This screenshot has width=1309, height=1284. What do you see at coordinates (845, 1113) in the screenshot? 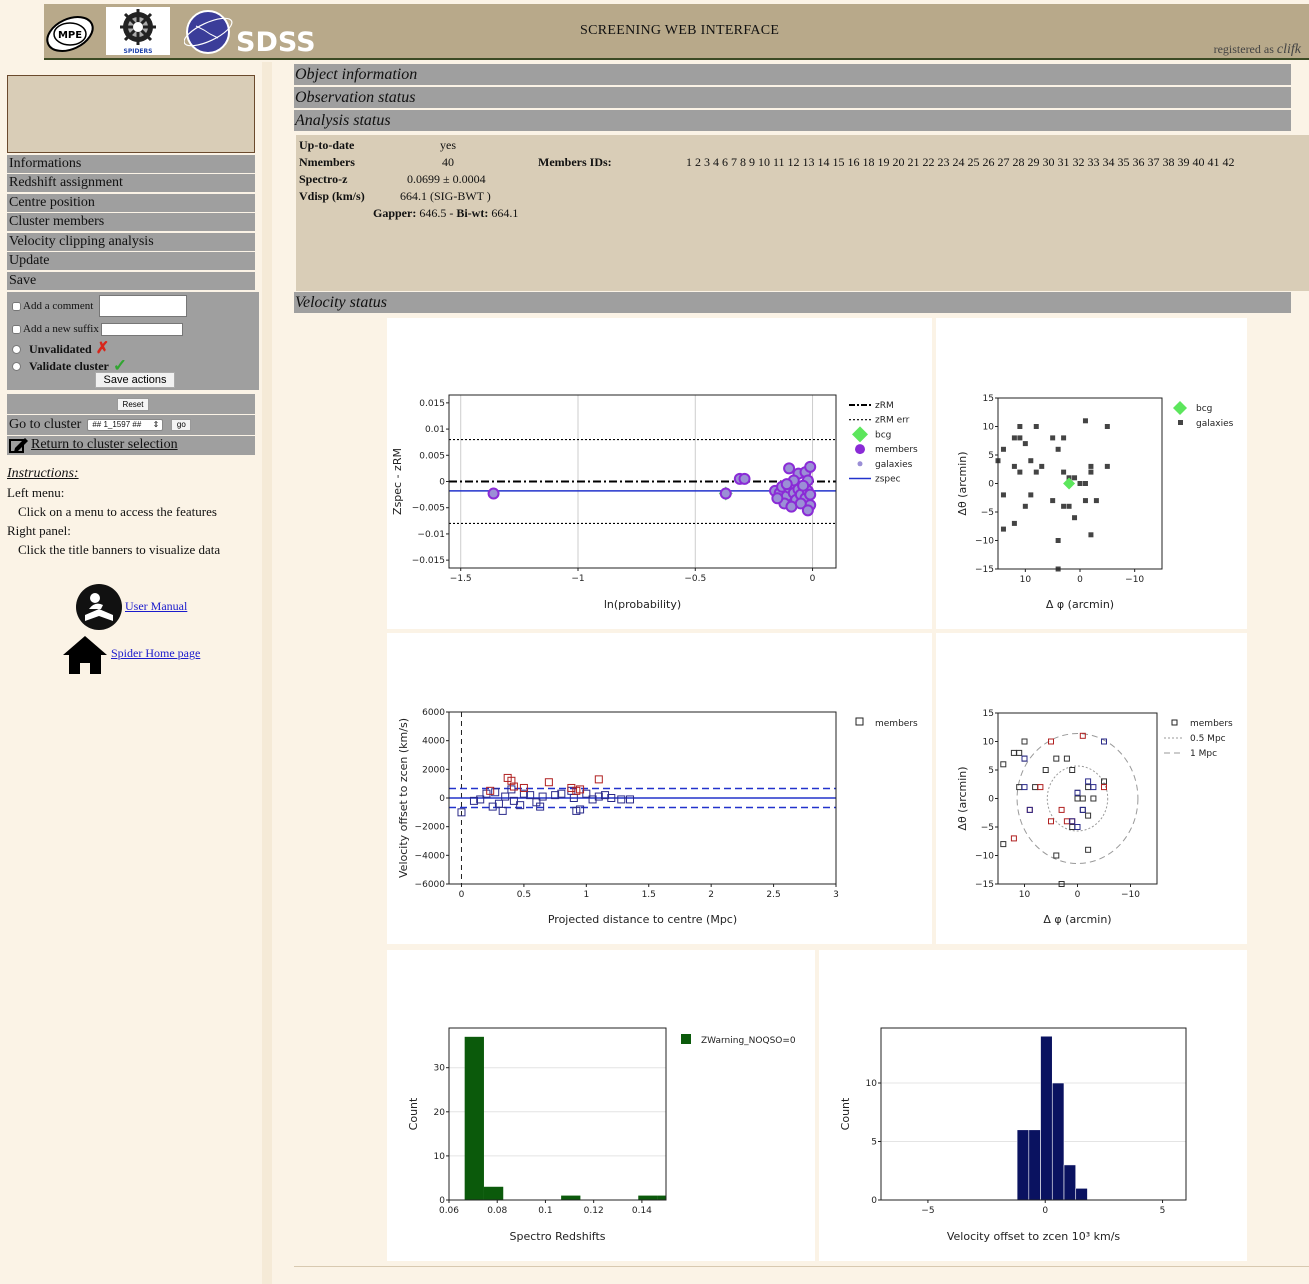
I see `y-axis-label: Count` at bounding box center [845, 1113].